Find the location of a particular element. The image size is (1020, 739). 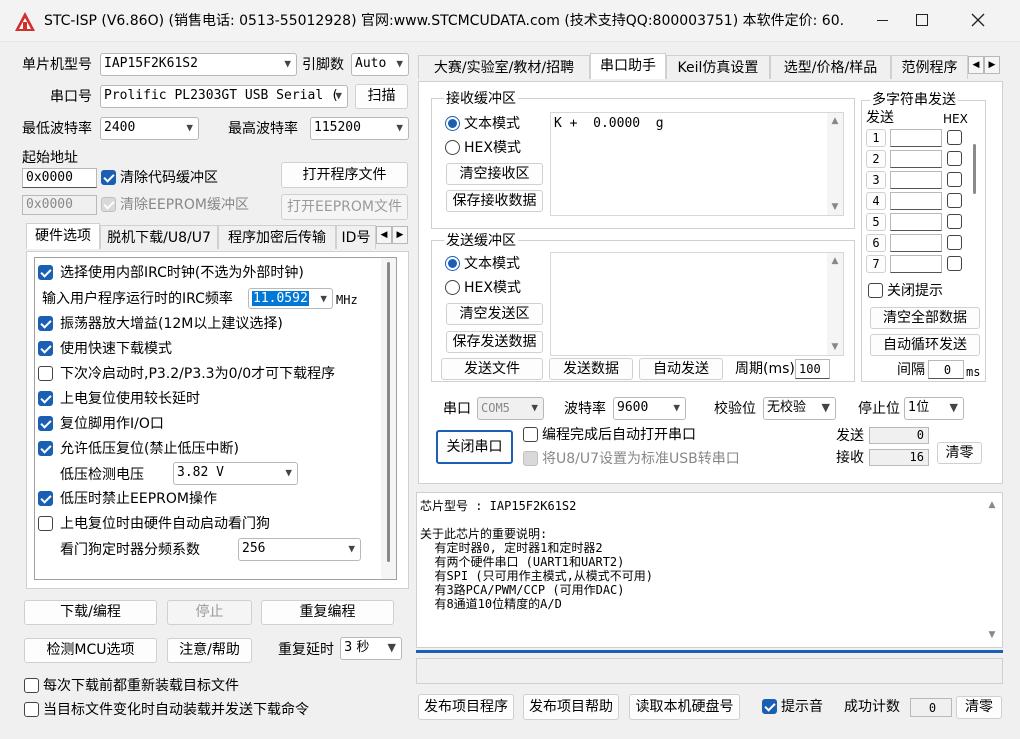

lowvolt-eeprom-checkbox is located at coordinates (45, 498).